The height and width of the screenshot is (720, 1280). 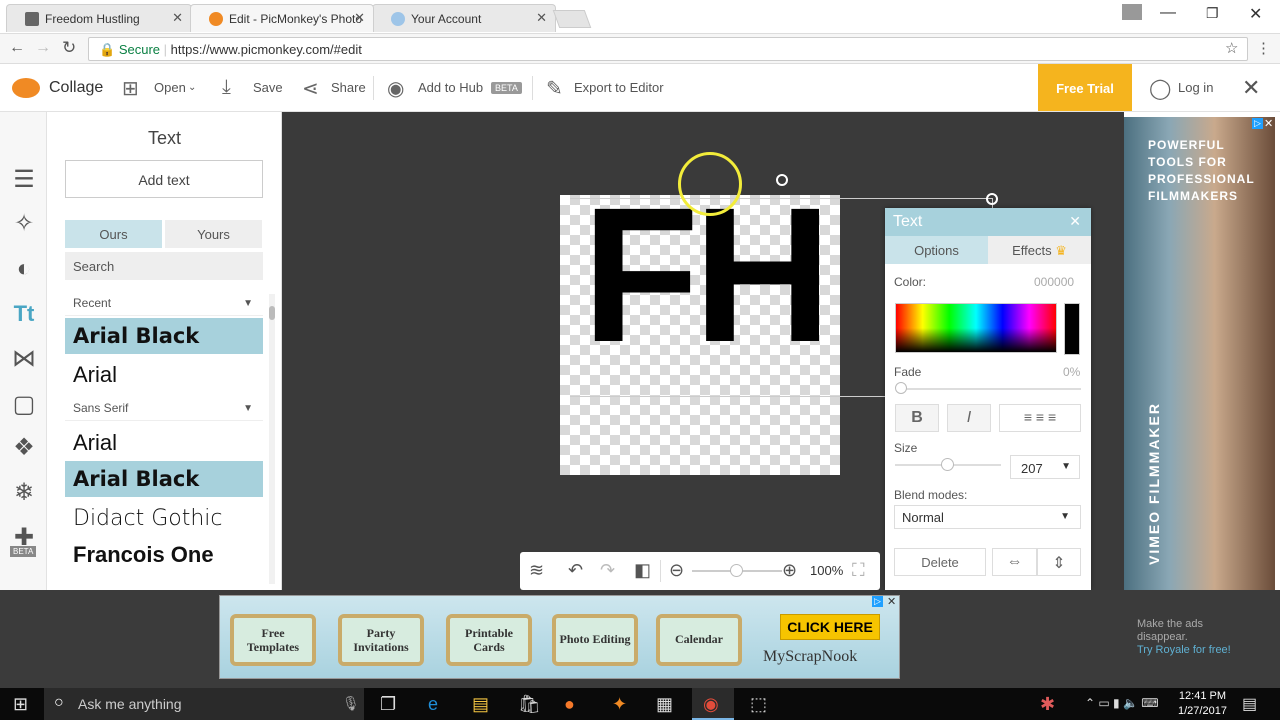 I want to click on free-trial-button: Free Trial, so click(x=1085, y=87).